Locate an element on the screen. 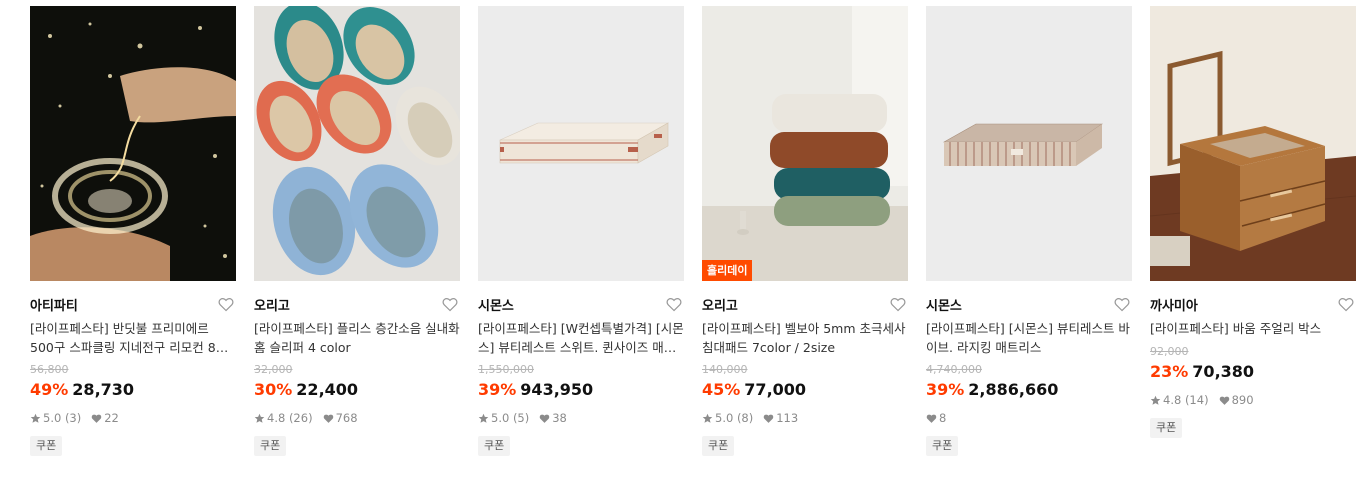 The height and width of the screenshot is (480, 1367). product-image: 홀리데이 is located at coordinates (805, 143).